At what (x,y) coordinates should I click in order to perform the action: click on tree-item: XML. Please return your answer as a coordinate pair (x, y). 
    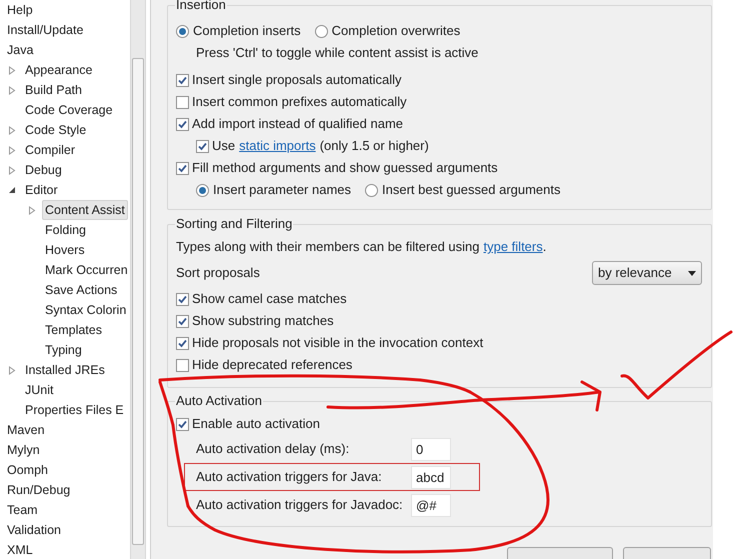
    Looking at the image, I should click on (20, 549).